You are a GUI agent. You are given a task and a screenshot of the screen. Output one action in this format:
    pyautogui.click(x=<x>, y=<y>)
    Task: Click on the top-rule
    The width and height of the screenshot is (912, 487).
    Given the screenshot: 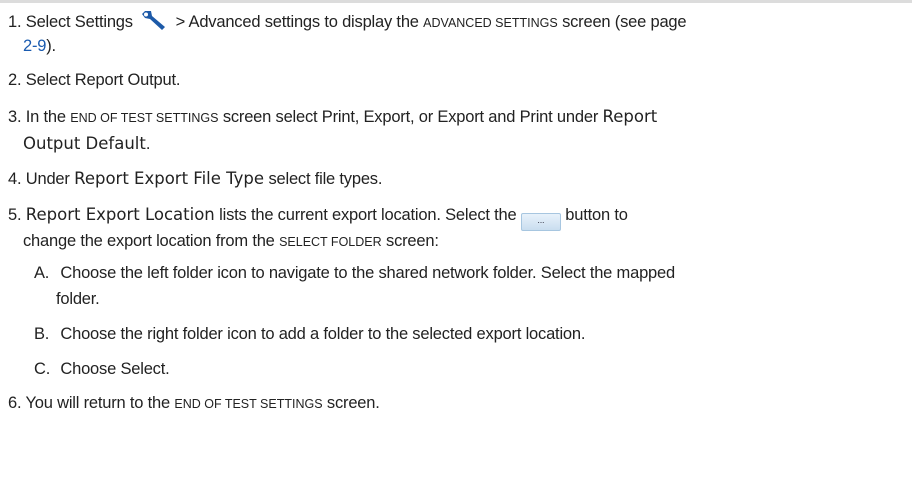 What is the action you would take?
    pyautogui.click(x=456, y=1)
    